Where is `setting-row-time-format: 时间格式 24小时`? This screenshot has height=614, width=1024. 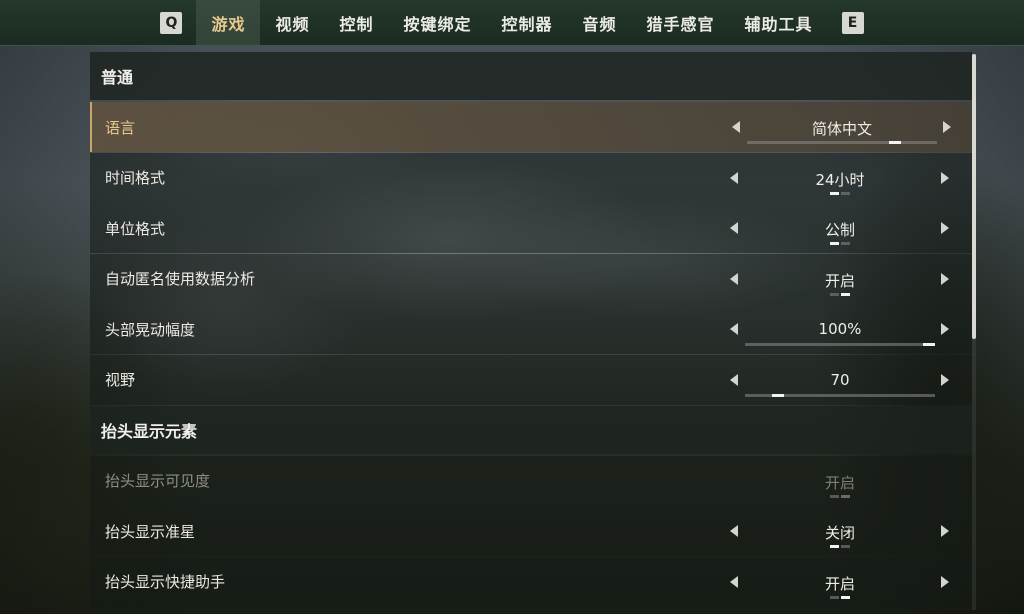 setting-row-time-format: 时间格式 24小时 is located at coordinates (531, 177).